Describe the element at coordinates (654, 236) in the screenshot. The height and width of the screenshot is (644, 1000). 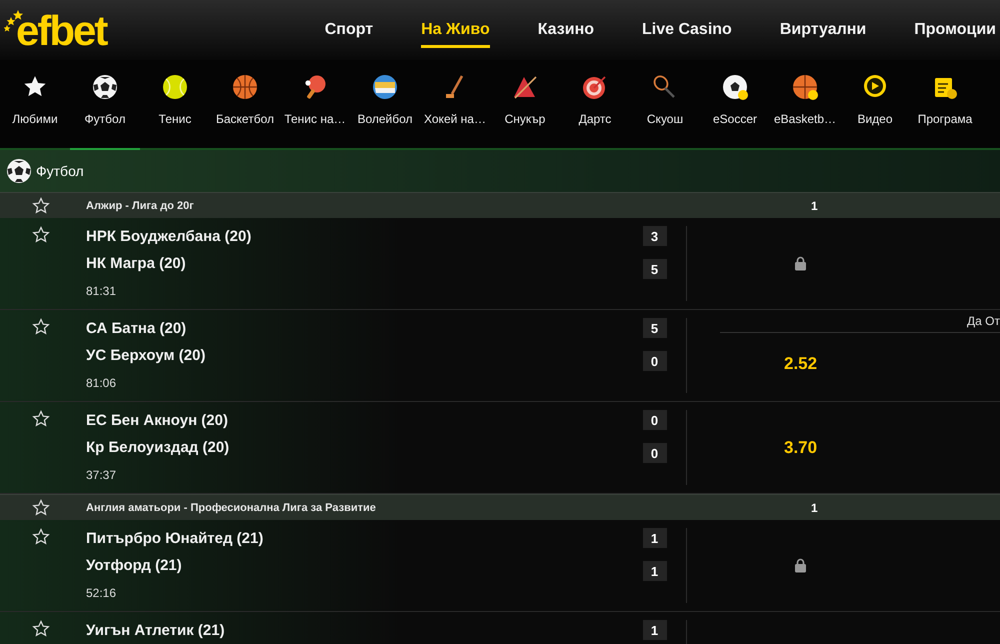
I see `score: 3` at that location.